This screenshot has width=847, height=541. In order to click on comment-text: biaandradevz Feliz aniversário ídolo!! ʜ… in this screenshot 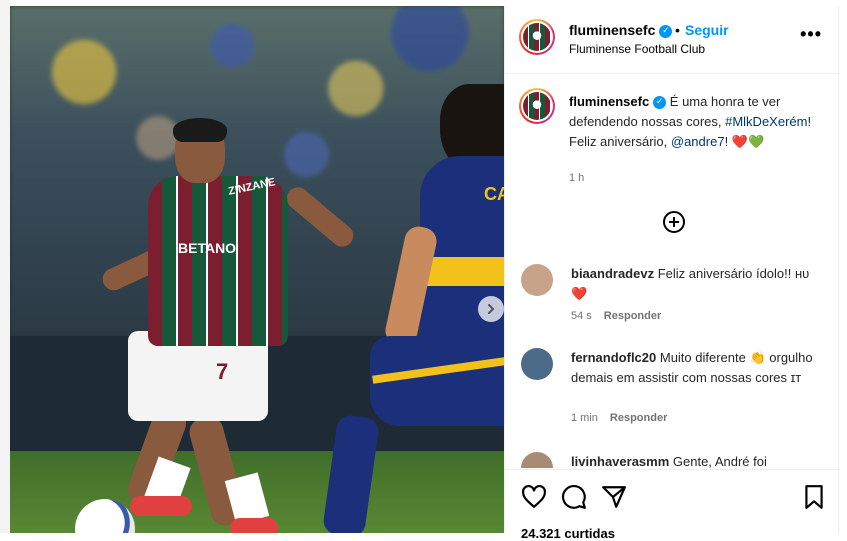, I will do `click(696, 284)`.